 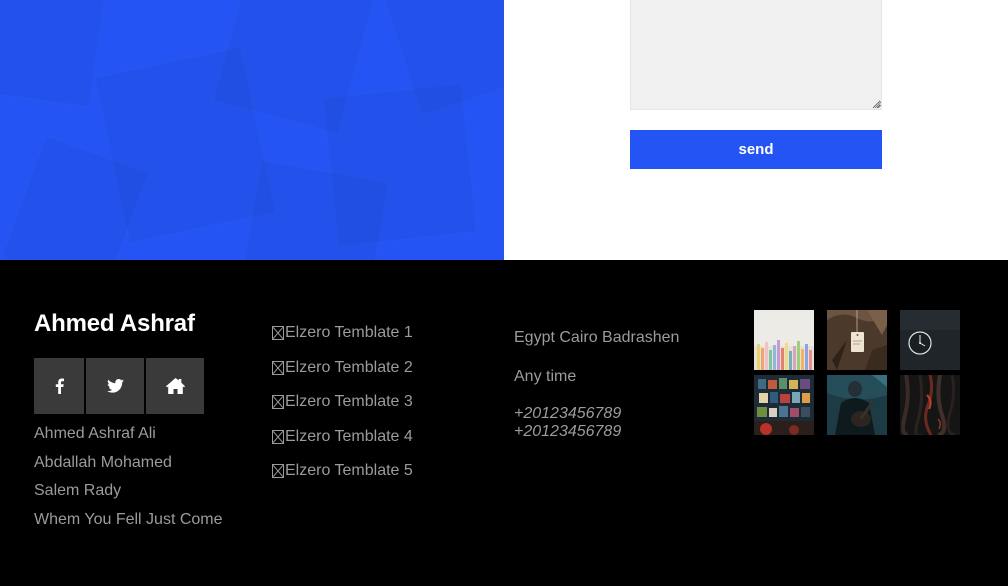 I want to click on list-item: Abdallah Mohamed, so click(x=103, y=462).